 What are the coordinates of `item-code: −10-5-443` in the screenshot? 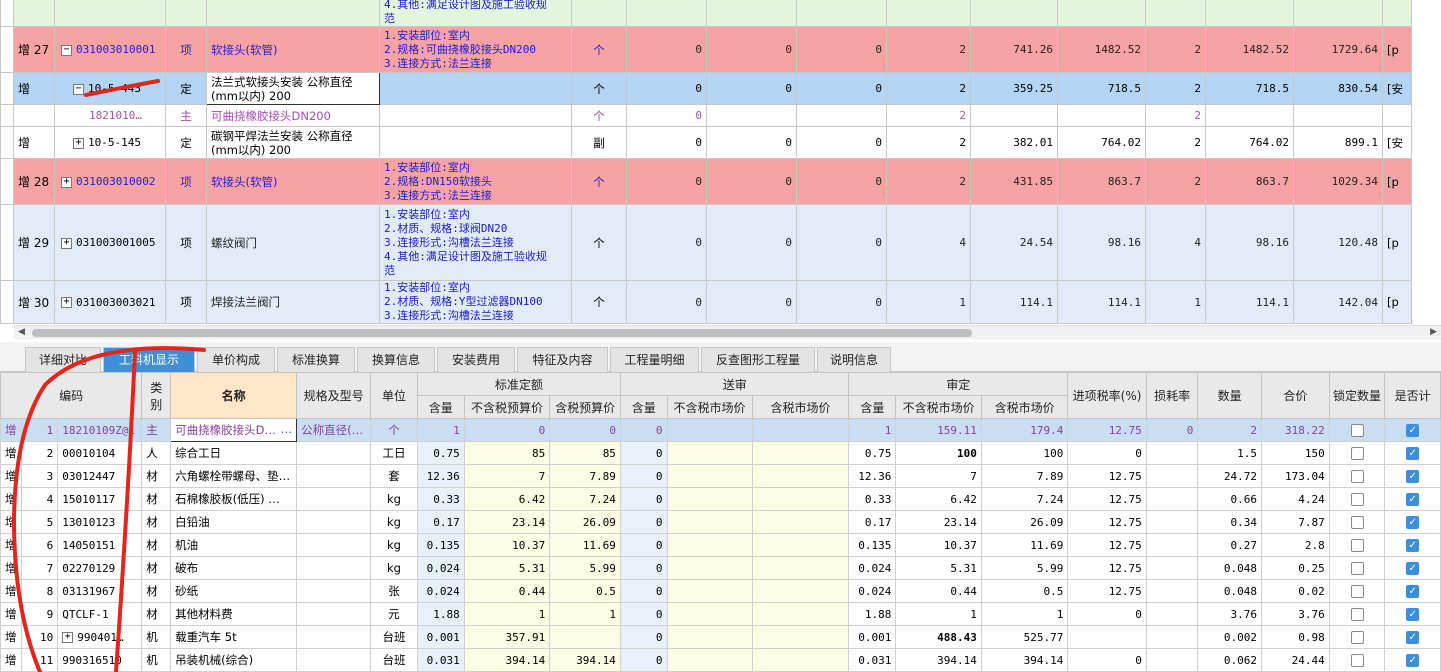 It's located at (110, 88).